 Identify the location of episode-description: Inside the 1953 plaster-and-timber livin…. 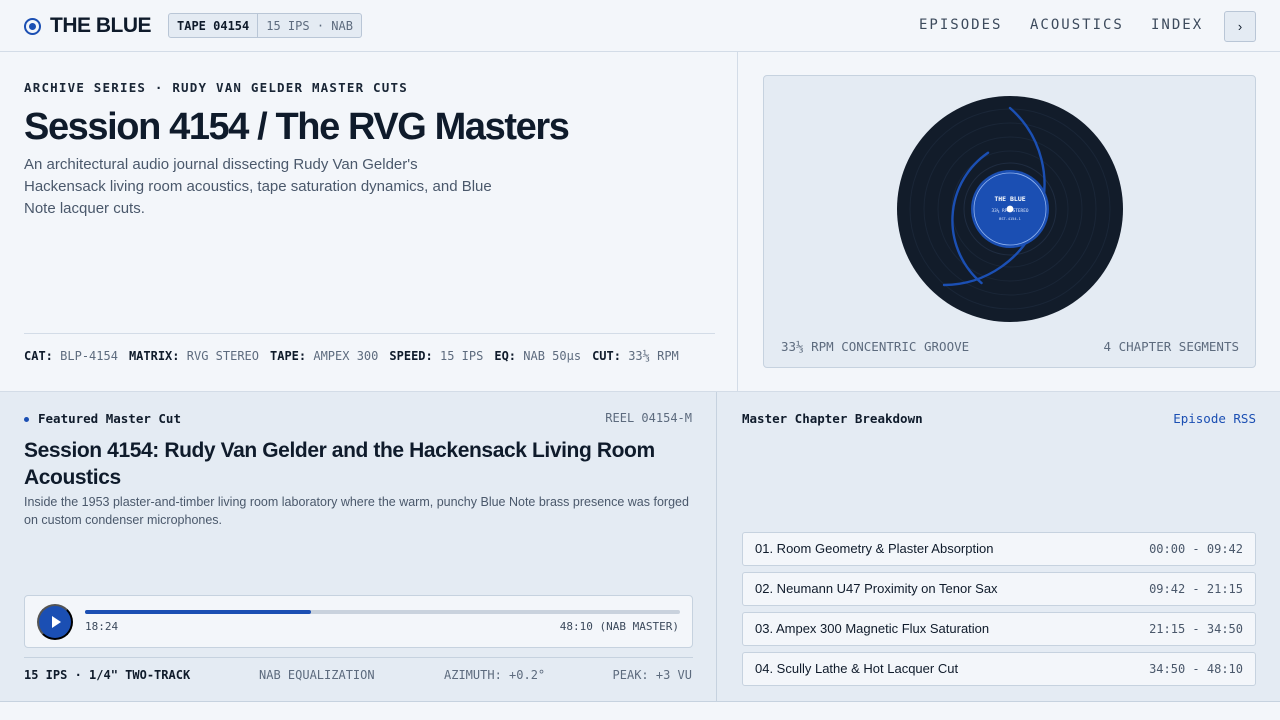
(356, 511).